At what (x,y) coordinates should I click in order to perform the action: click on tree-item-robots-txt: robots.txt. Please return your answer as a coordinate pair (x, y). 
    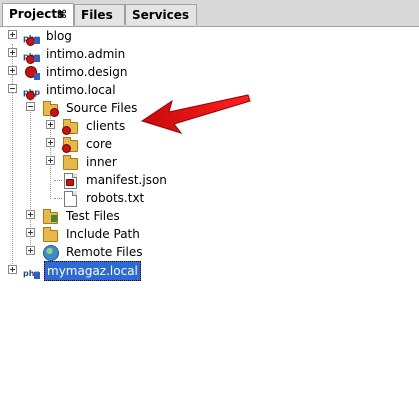
    Looking at the image, I should click on (100, 198).